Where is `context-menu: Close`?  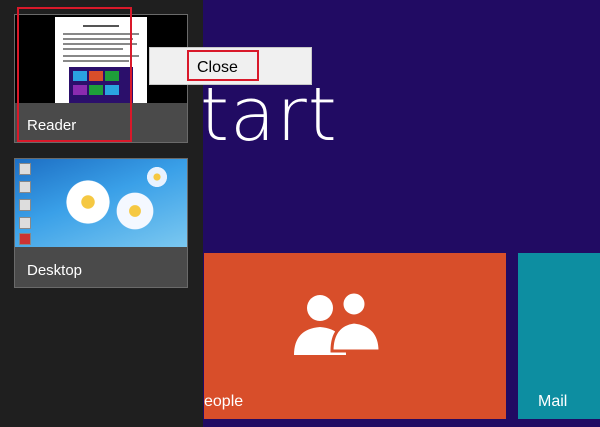 context-menu: Close is located at coordinates (230, 66).